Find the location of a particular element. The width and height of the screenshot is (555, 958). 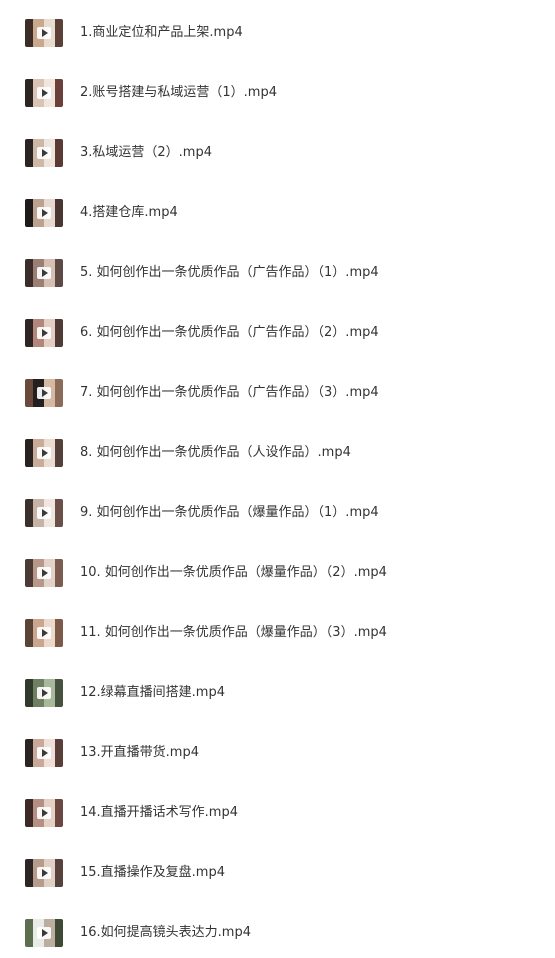

video-file-name: 8. 如何创作出一条优质作品（人设作品）.mp4 is located at coordinates (215, 453).